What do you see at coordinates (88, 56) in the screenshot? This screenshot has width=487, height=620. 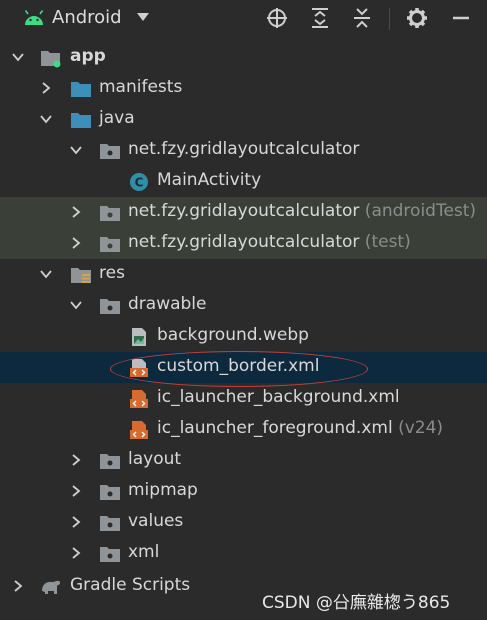 I see `tree-label: app` at bounding box center [88, 56].